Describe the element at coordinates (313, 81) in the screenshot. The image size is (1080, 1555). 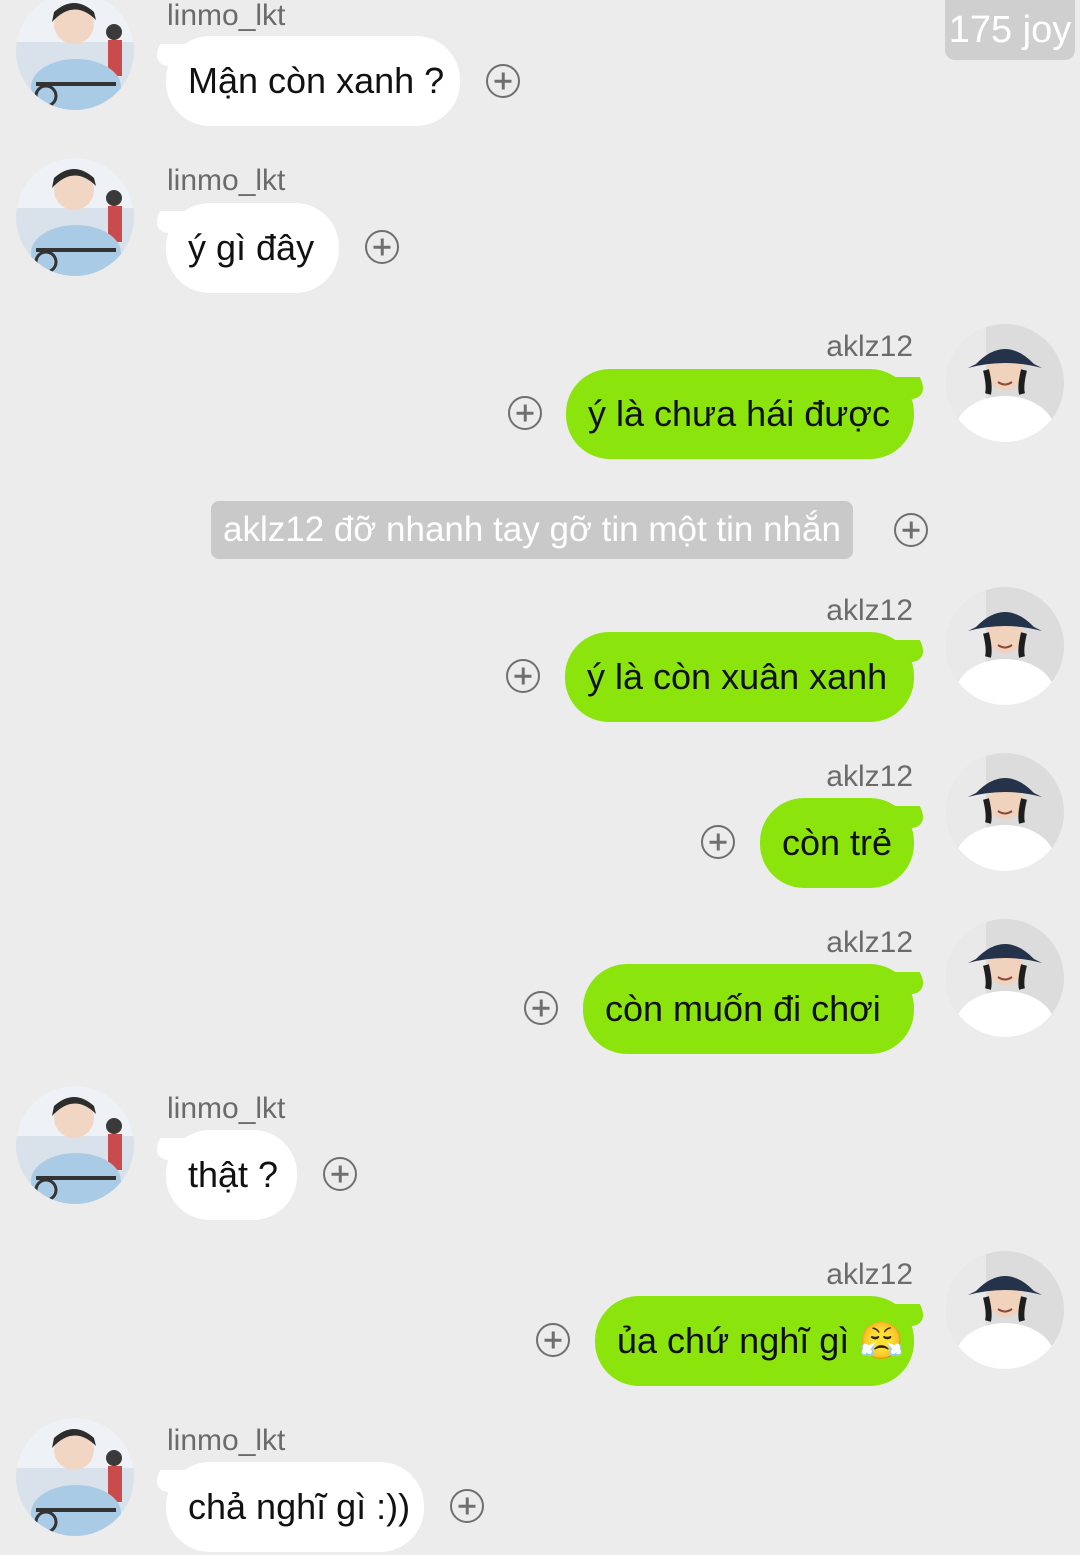
I see `message-bubble: Mận còn xanh ?` at that location.